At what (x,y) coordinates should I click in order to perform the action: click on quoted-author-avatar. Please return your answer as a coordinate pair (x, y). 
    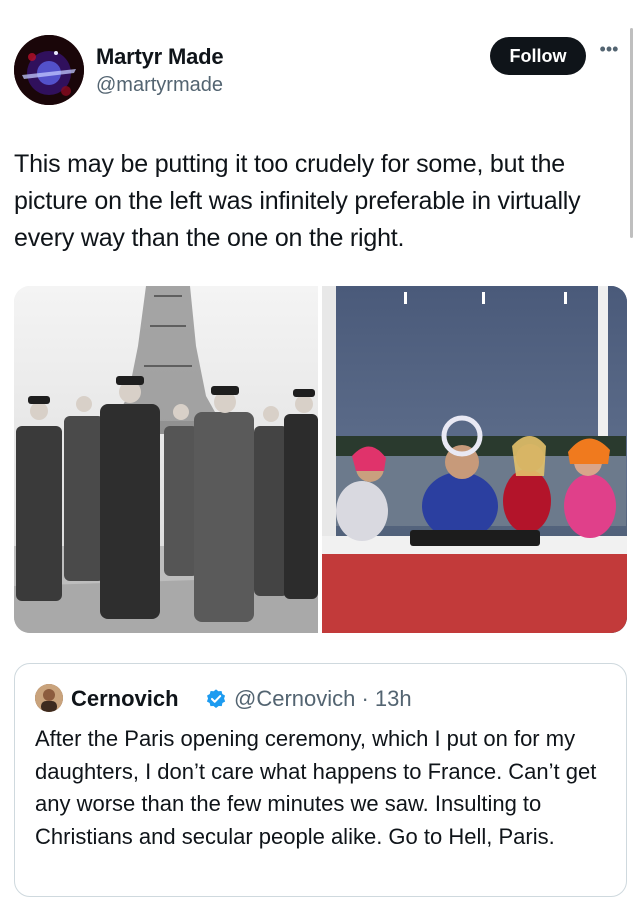
    Looking at the image, I should click on (49, 698).